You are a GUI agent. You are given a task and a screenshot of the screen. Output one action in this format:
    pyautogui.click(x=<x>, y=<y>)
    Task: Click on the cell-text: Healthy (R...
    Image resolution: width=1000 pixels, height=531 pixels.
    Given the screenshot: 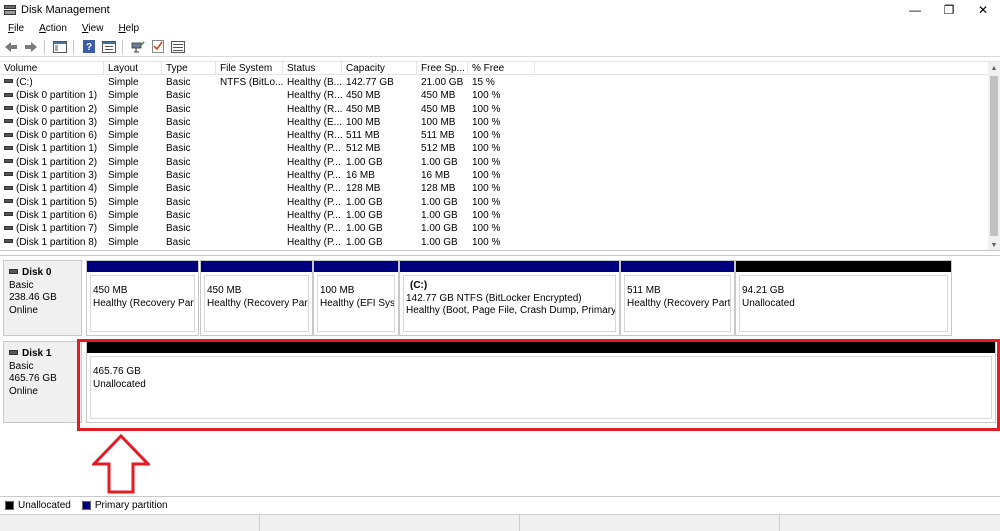 What is the action you would take?
    pyautogui.click(x=314, y=136)
    